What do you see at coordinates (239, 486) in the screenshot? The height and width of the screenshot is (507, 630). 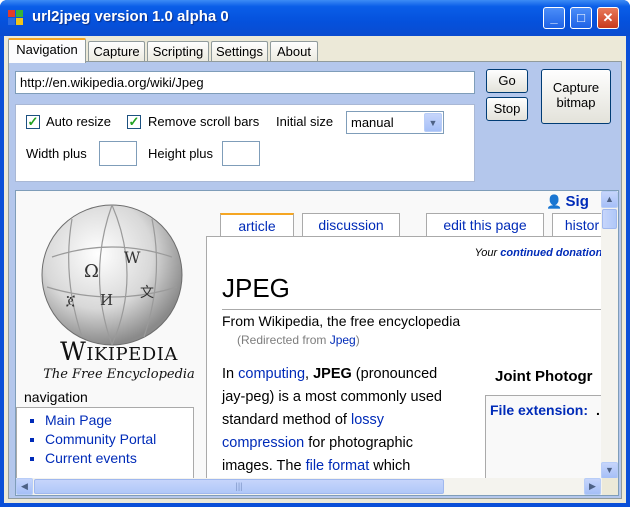 I see `horizontal-scroll-thumb: |||` at bounding box center [239, 486].